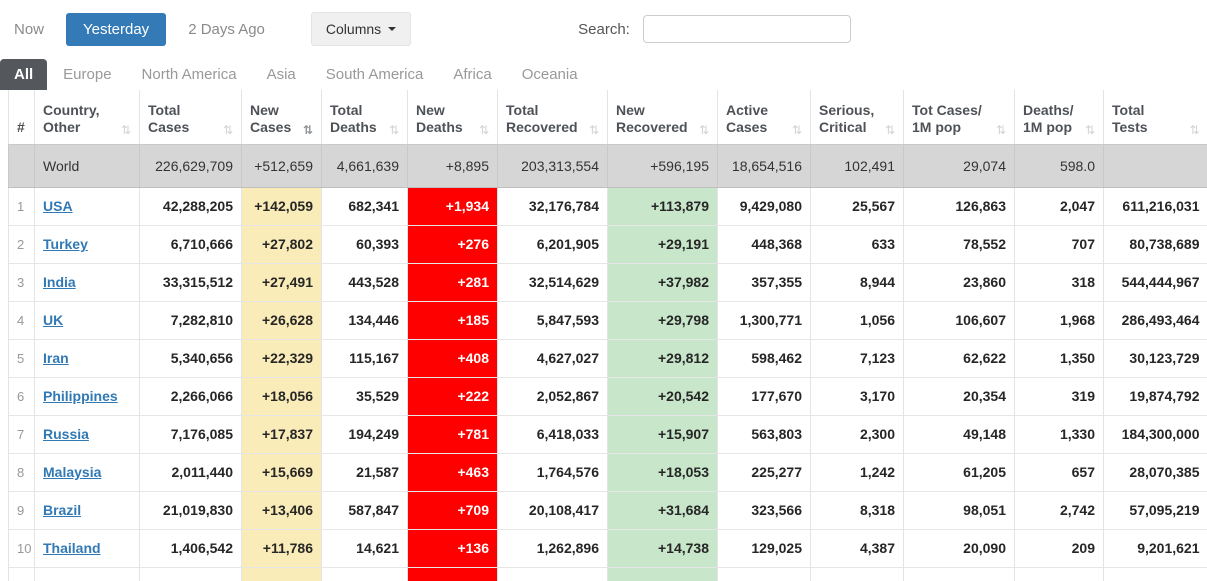 The height and width of the screenshot is (581, 1207). What do you see at coordinates (552, 358) in the screenshot?
I see `cell-total_recovered: 4,627,027` at bounding box center [552, 358].